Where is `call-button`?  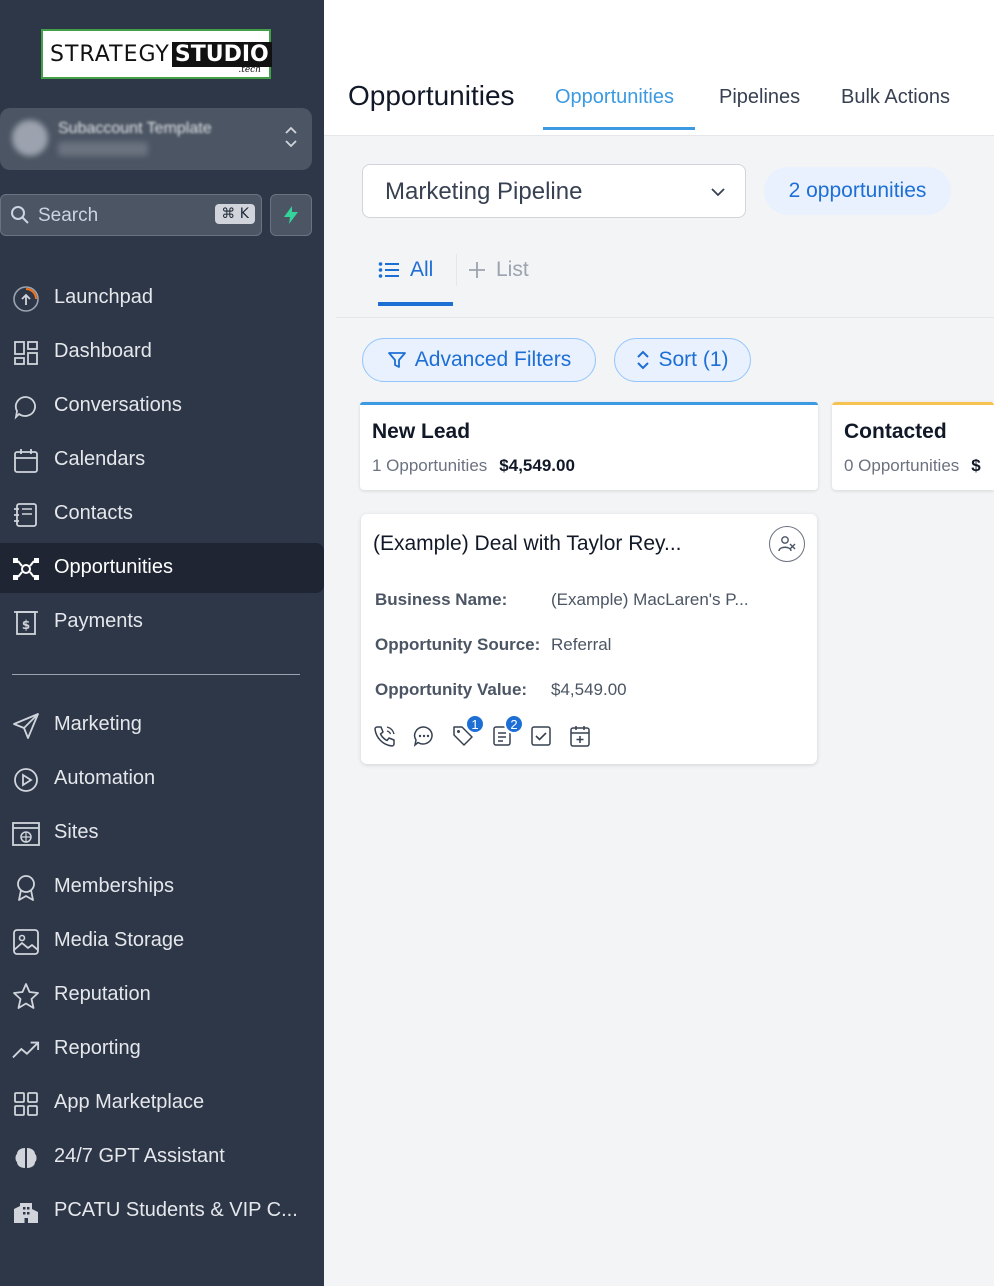
call-button is located at coordinates (385, 736).